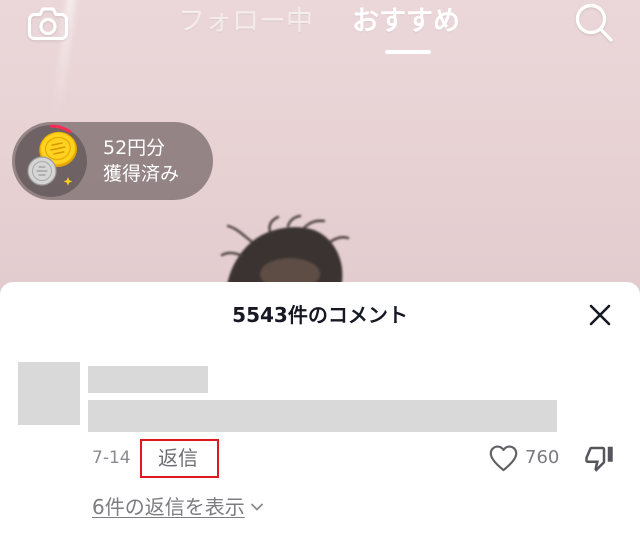 Image resolution: width=640 pixels, height=550 pixels. I want to click on camera-lens, so click(48, 26).